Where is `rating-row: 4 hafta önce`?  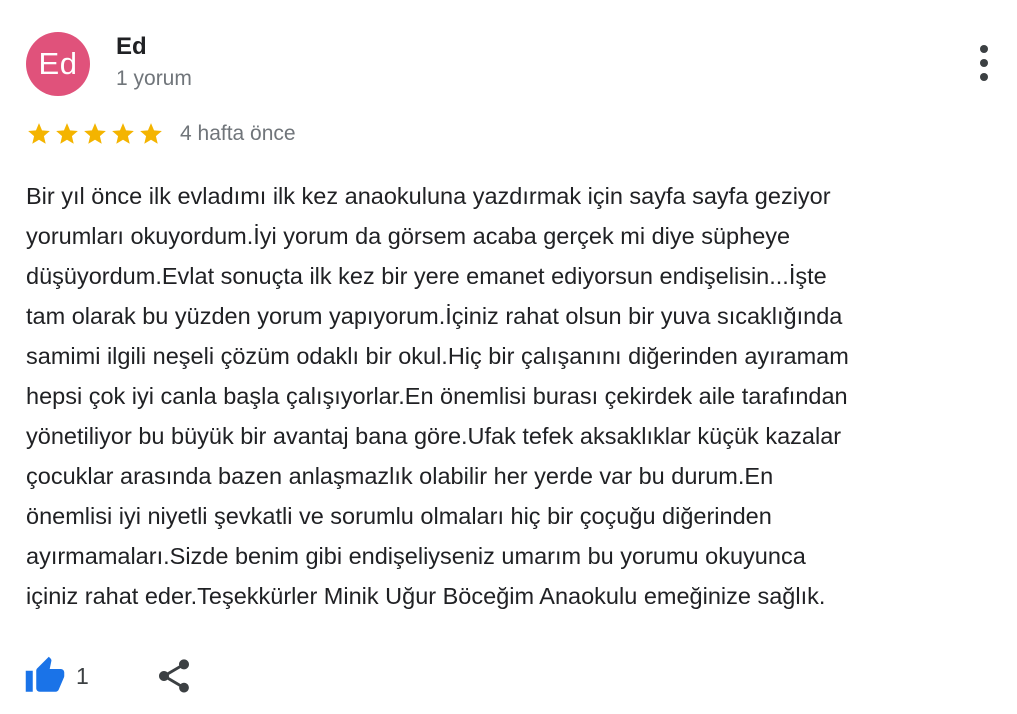
rating-row: 4 hafta önce is located at coordinates (161, 134).